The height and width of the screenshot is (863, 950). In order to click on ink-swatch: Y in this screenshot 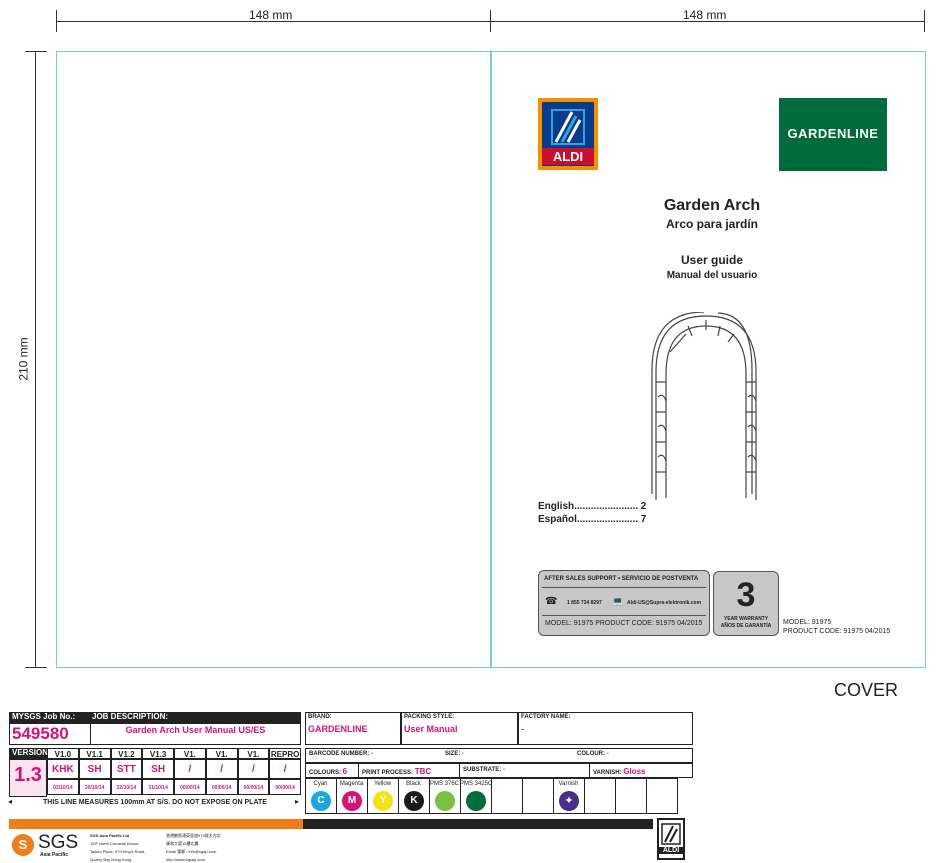, I will do `click(383, 801)`.